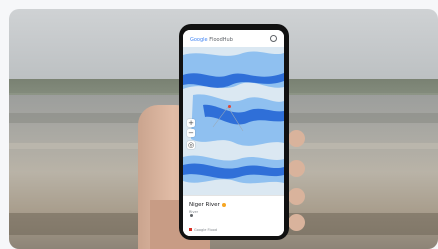  What do you see at coordinates (233, 215) in the screenshot?
I see `gauge-info-sheet: Niger River River Google Flood` at bounding box center [233, 215].